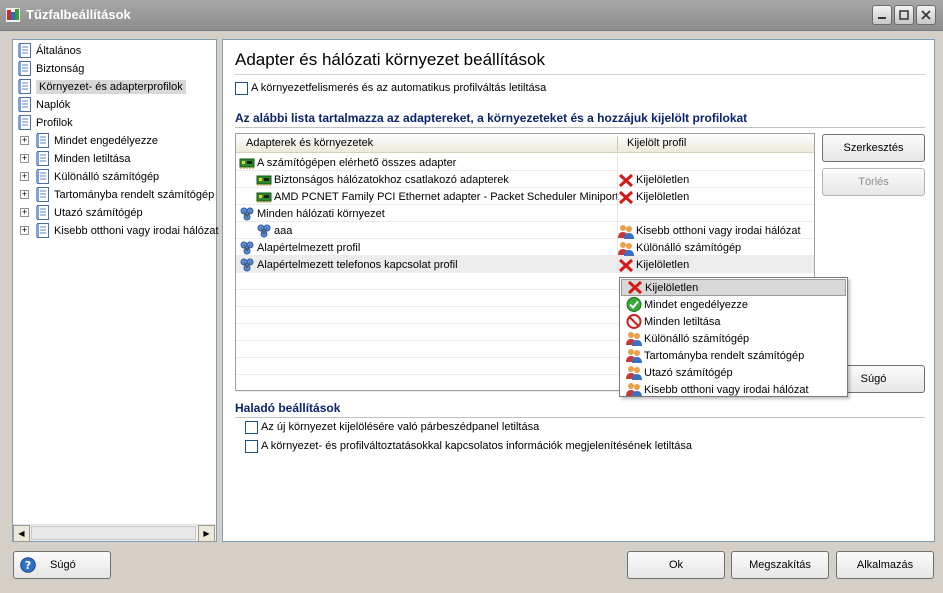 The width and height of the screenshot is (943, 593). What do you see at coordinates (136, 230) in the screenshot?
I see `tree-item-label: Kisebb otthoni vagy irodai hálózat` at bounding box center [136, 230].